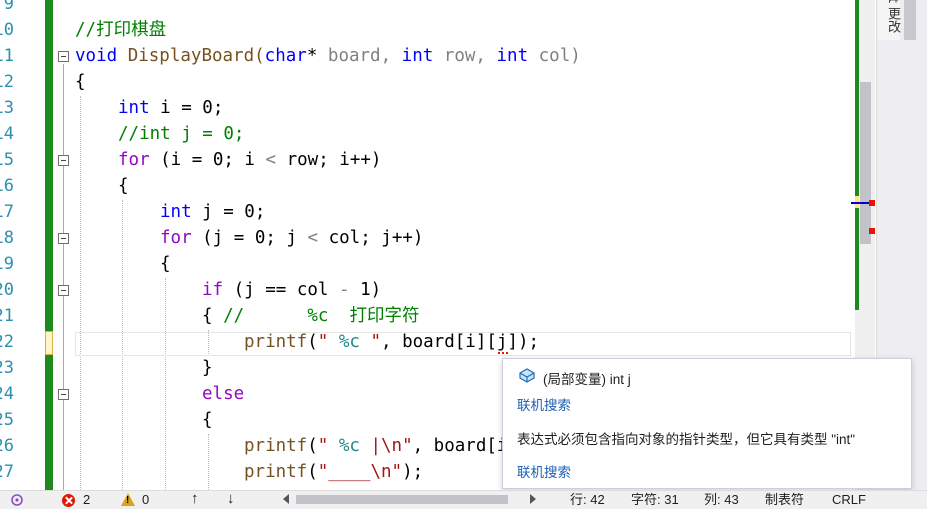 The image size is (927, 509). What do you see at coordinates (7, 186) in the screenshot?
I see `line-number: 16` at bounding box center [7, 186].